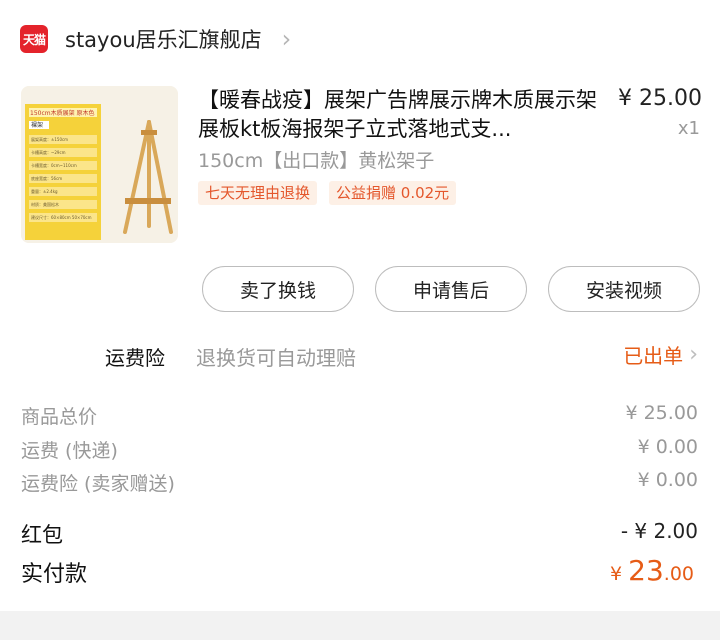  Describe the element at coordinates (49, 139) in the screenshot. I see `svg-text: 展架高度：±150cm` at that location.